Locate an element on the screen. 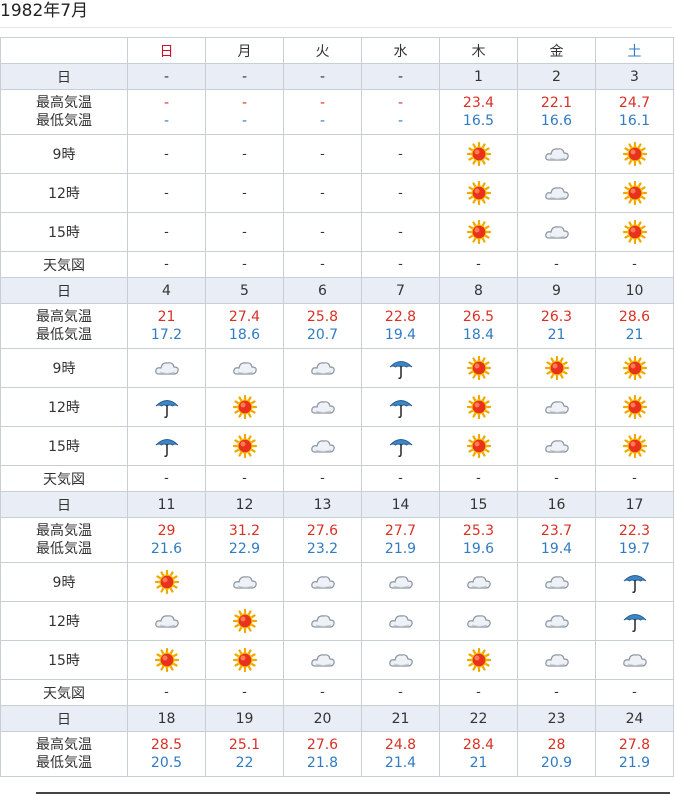 The width and height of the screenshot is (675, 795). temperature-cell: 27.8 21.9 is located at coordinates (634, 754).